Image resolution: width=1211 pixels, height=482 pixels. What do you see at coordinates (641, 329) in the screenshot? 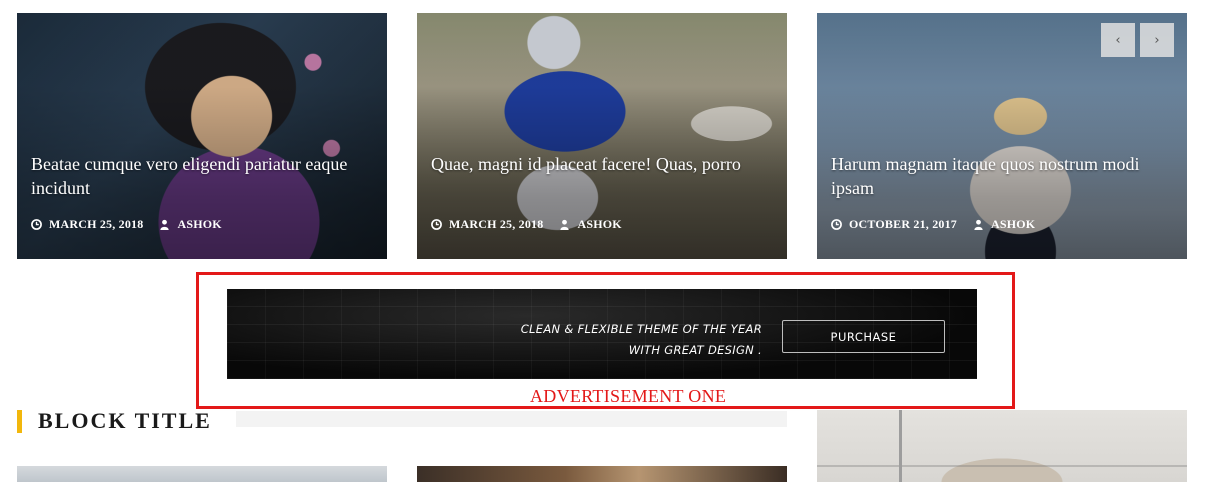
I see `advertisement-line-1: CLEAN & FLEXIBLE THEME OF THE YEAR` at bounding box center [641, 329].